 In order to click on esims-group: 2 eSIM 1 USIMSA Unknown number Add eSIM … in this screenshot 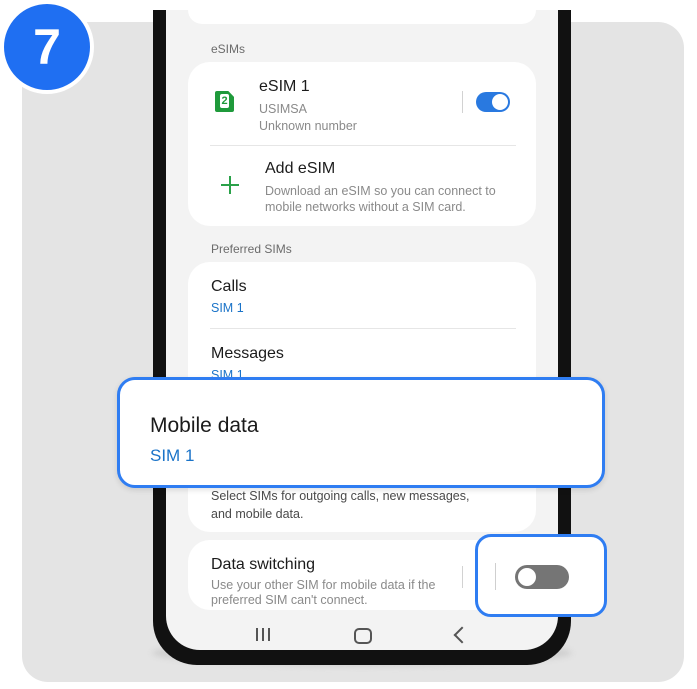, I will do `click(362, 144)`.